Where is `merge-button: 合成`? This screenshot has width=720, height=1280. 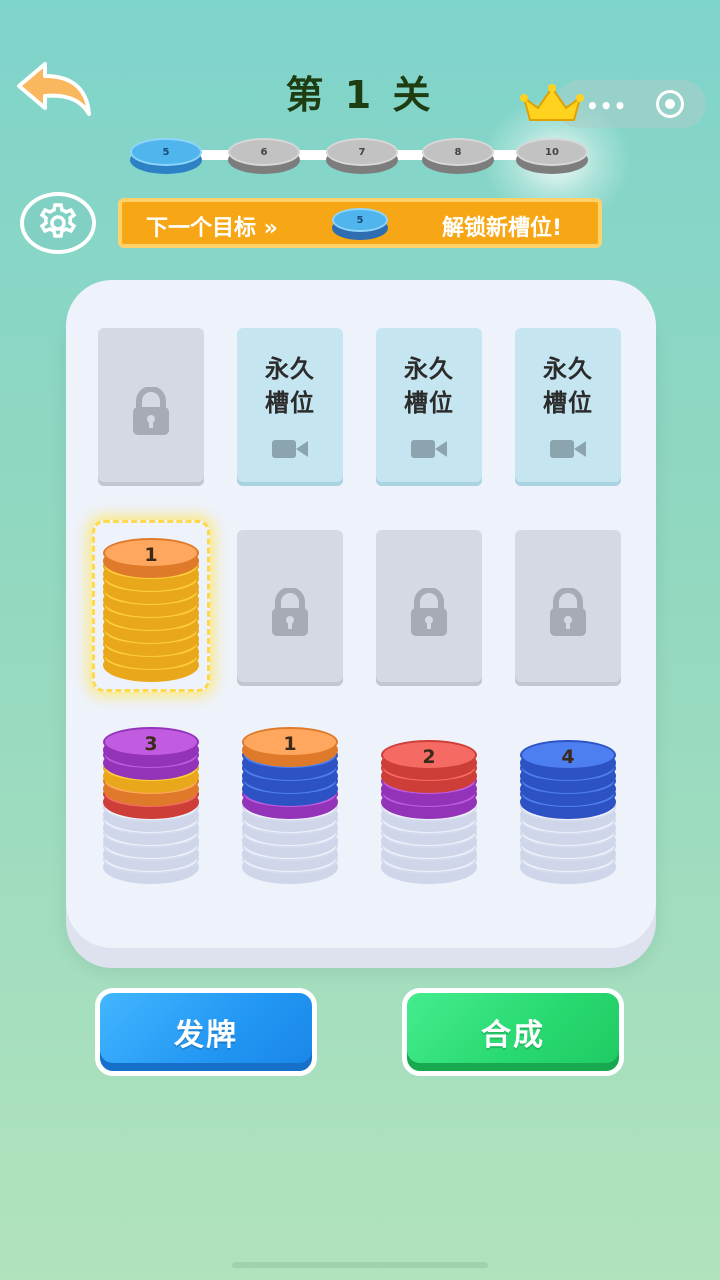
merge-button: 合成 is located at coordinates (513, 1032).